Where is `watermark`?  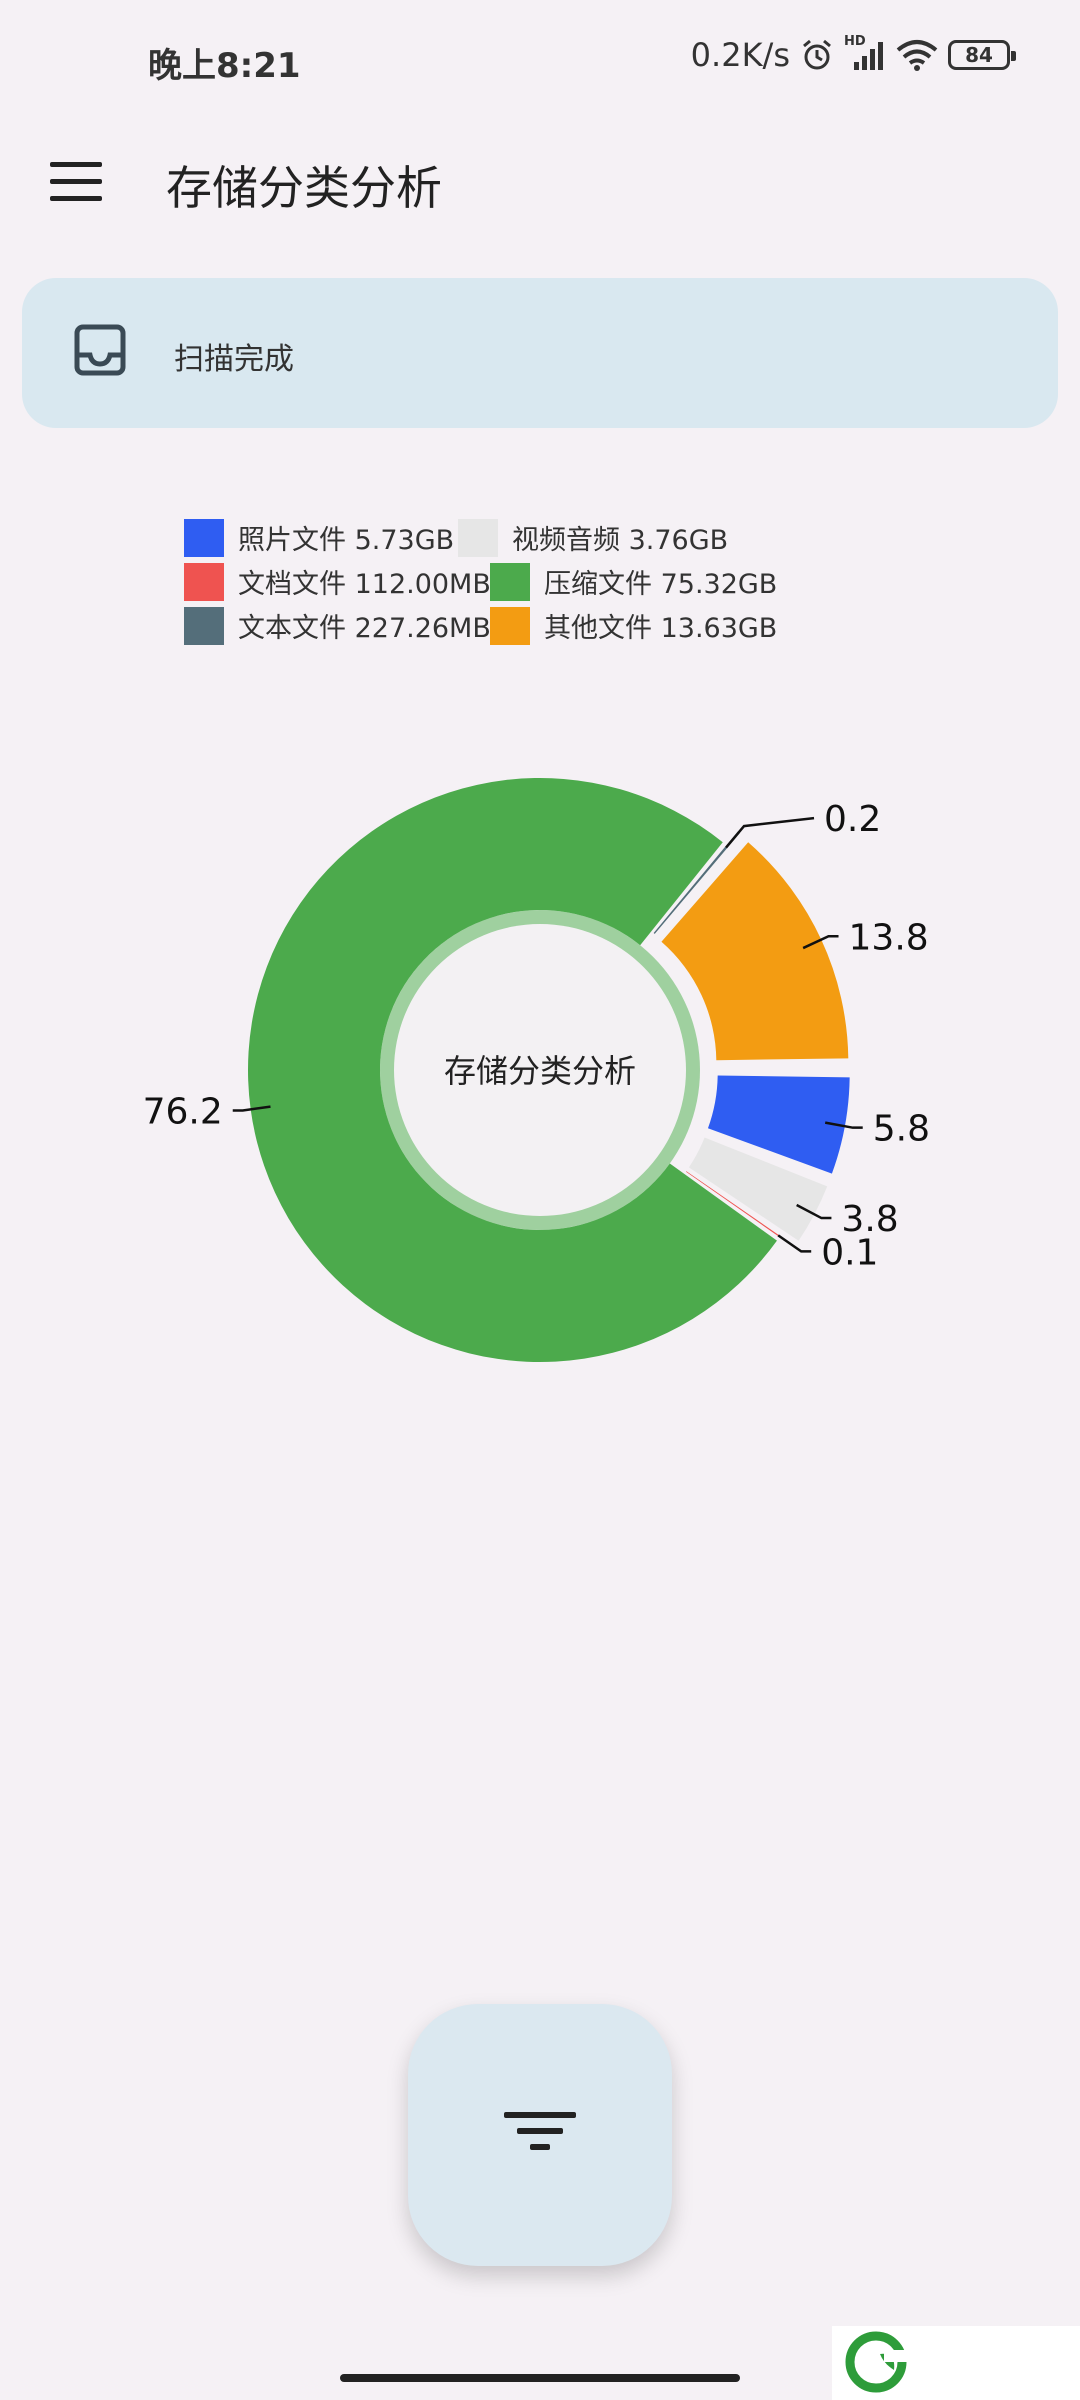 watermark is located at coordinates (956, 2363).